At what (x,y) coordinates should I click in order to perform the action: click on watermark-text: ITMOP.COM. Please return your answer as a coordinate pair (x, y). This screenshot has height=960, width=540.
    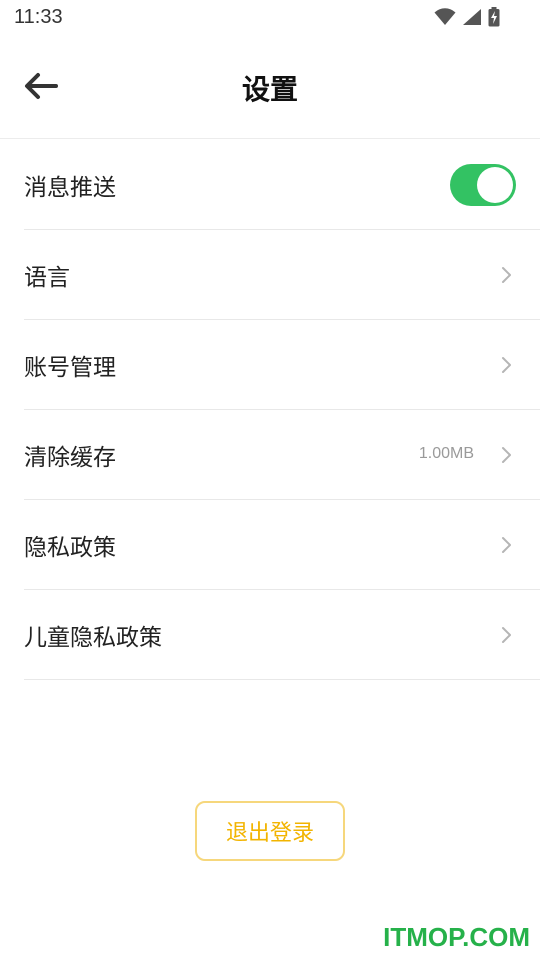
    Looking at the image, I should click on (456, 937).